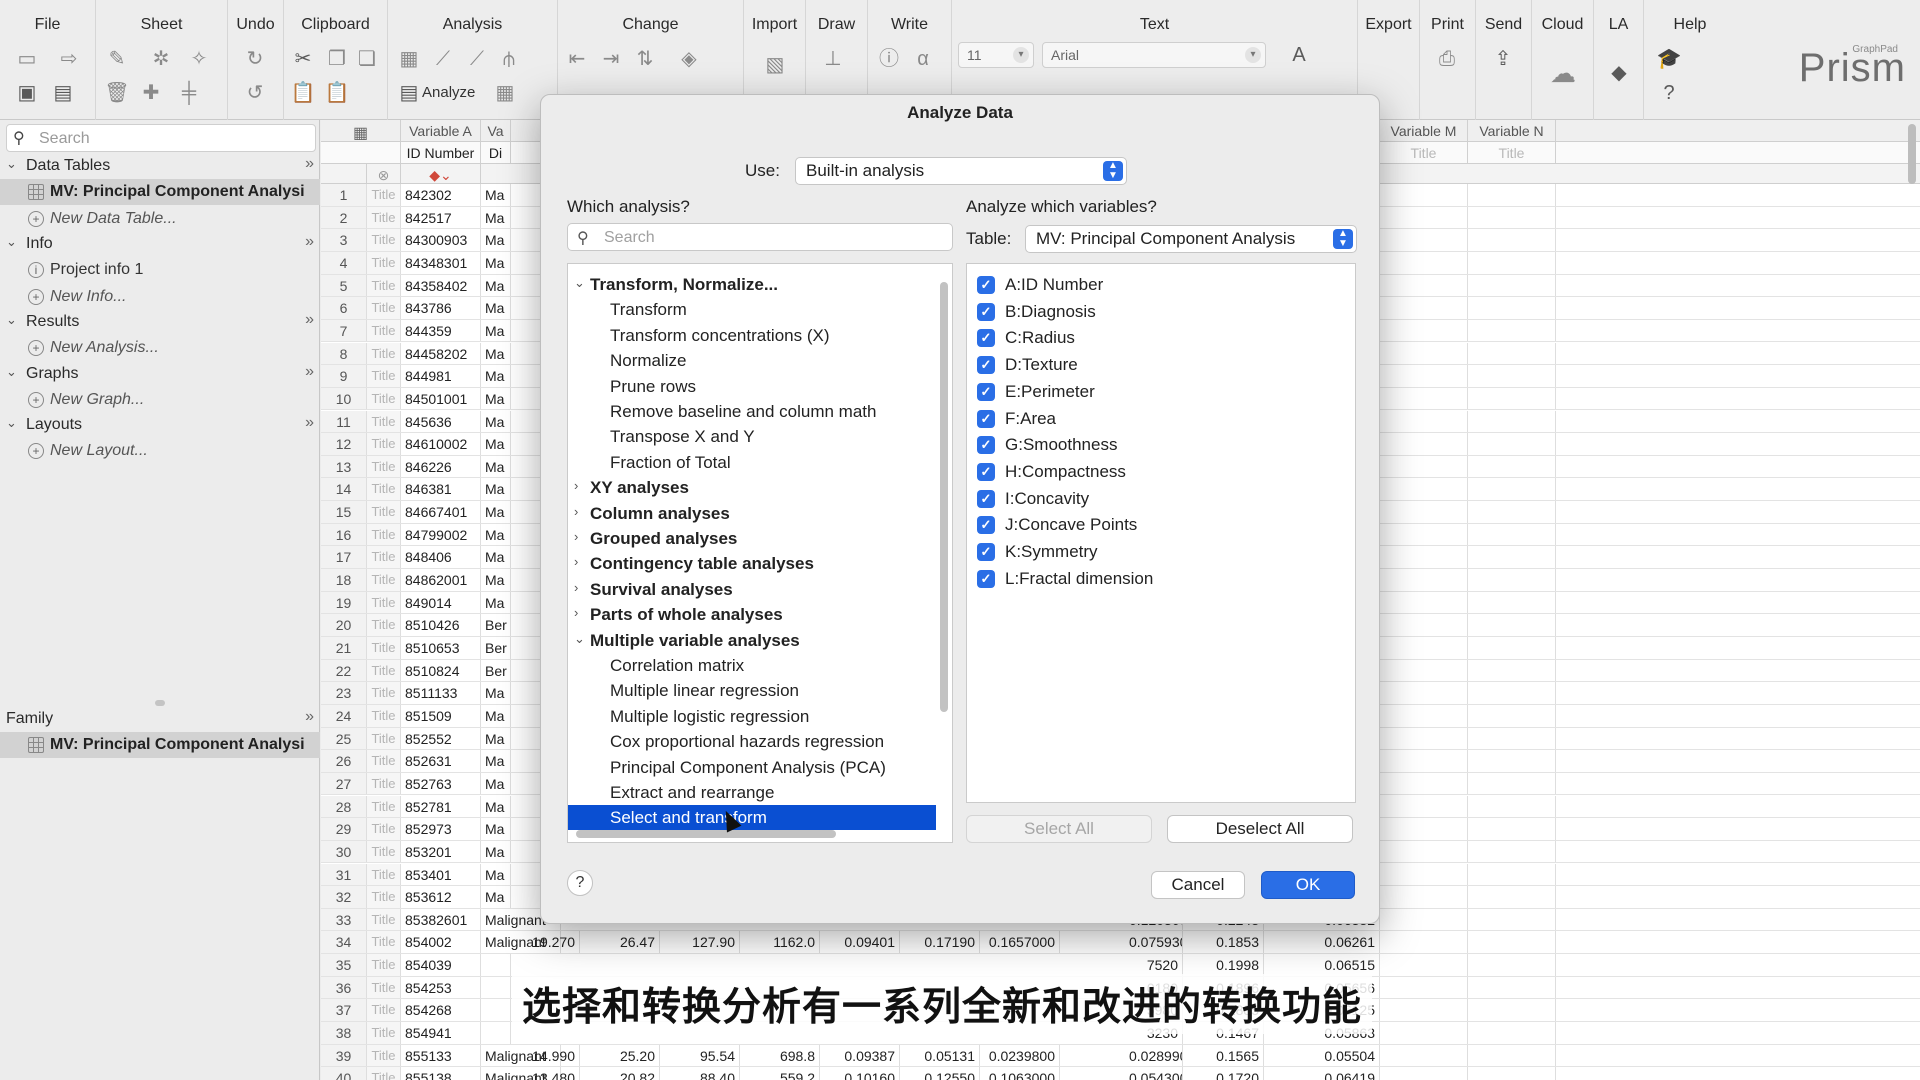  Describe the element at coordinates (441, 715) in the screenshot. I see `cell-id-number: 851509` at that location.